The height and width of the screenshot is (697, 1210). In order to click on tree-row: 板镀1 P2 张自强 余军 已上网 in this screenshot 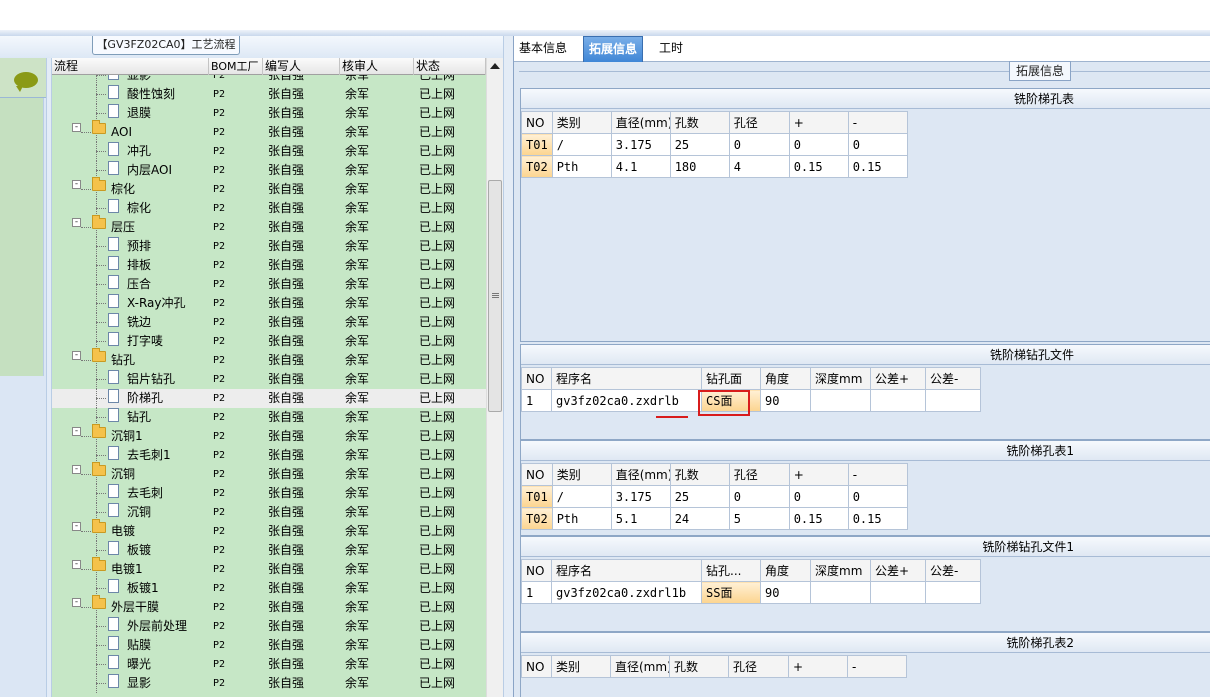, I will do `click(269, 588)`.